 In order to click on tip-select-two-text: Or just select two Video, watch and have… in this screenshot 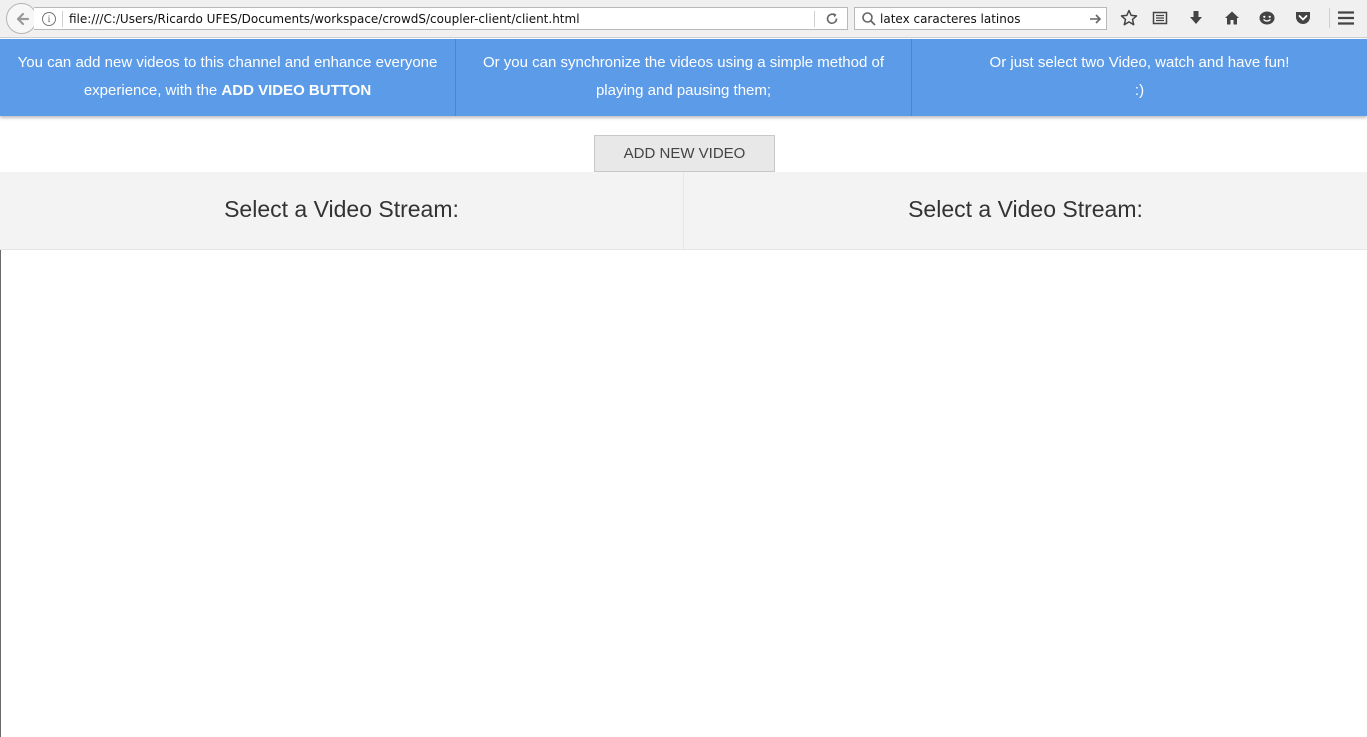, I will do `click(1139, 62)`.